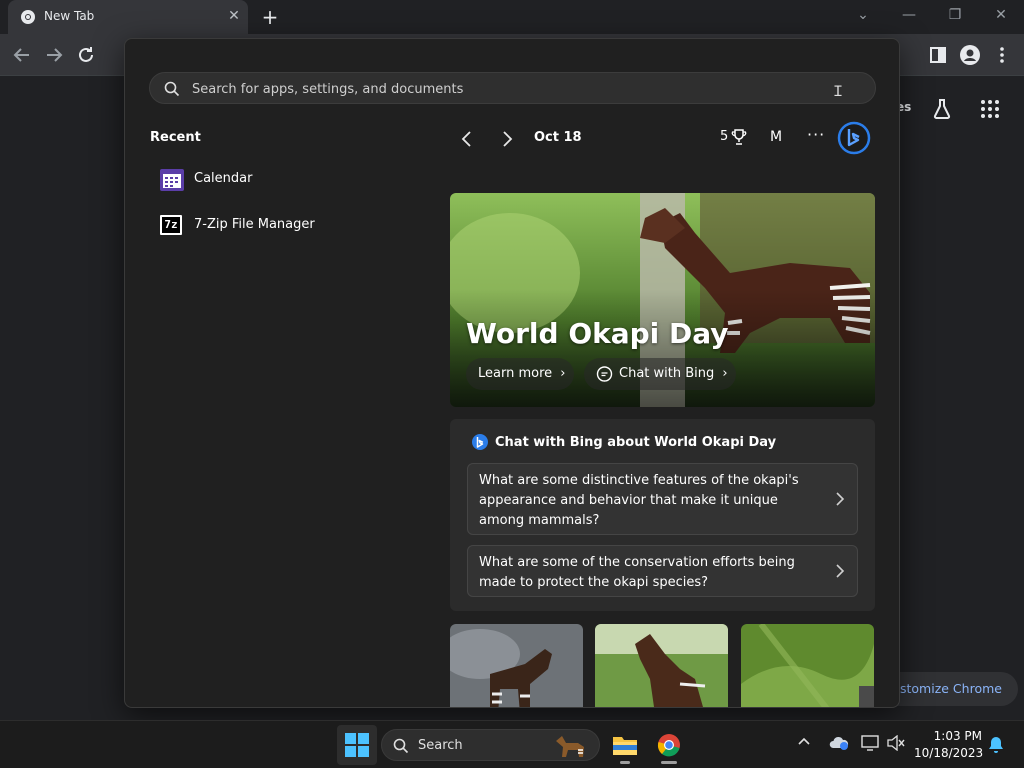 The image size is (1024, 768). I want to click on start-button, so click(357, 745).